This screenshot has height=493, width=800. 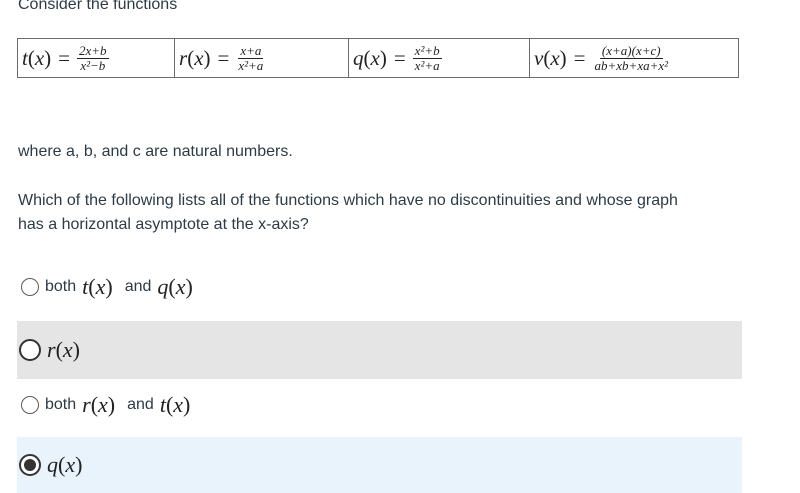 I want to click on fraction: x²+b x²+a, so click(x=427, y=57).